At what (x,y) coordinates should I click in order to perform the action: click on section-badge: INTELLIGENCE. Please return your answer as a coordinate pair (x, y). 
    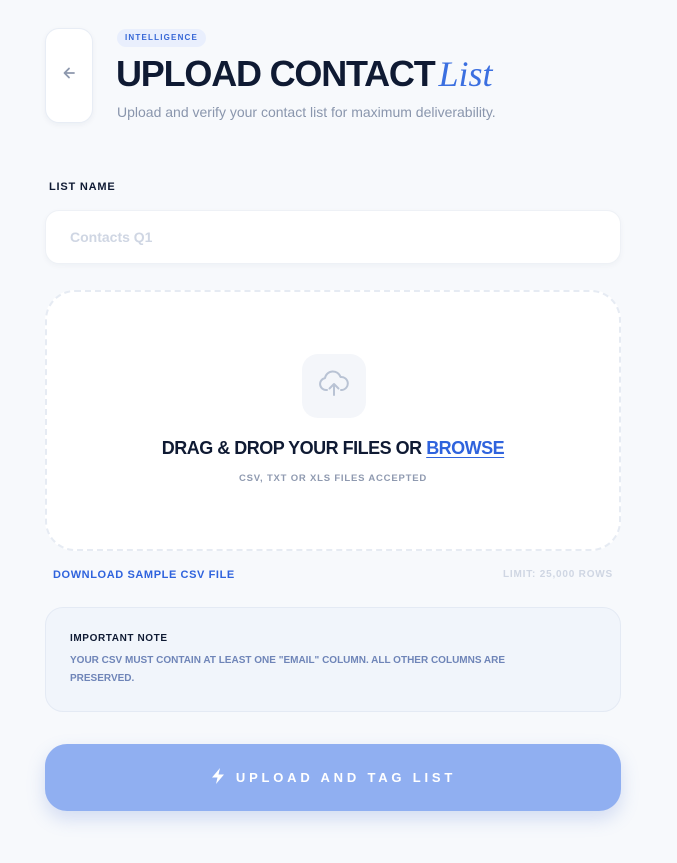
    Looking at the image, I should click on (162, 38).